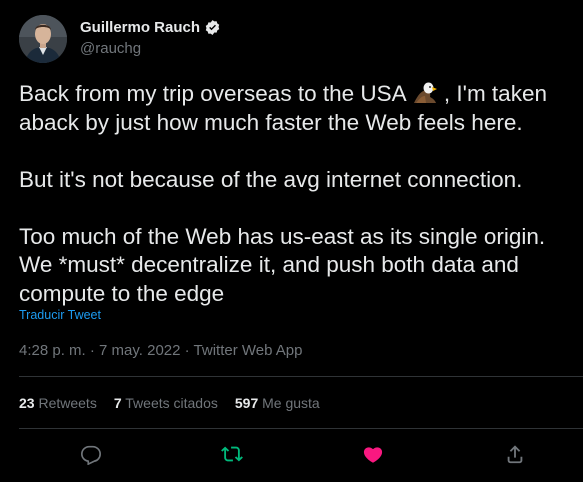 Image resolution: width=583 pixels, height=482 pixels. I want to click on avatar, so click(43, 39).